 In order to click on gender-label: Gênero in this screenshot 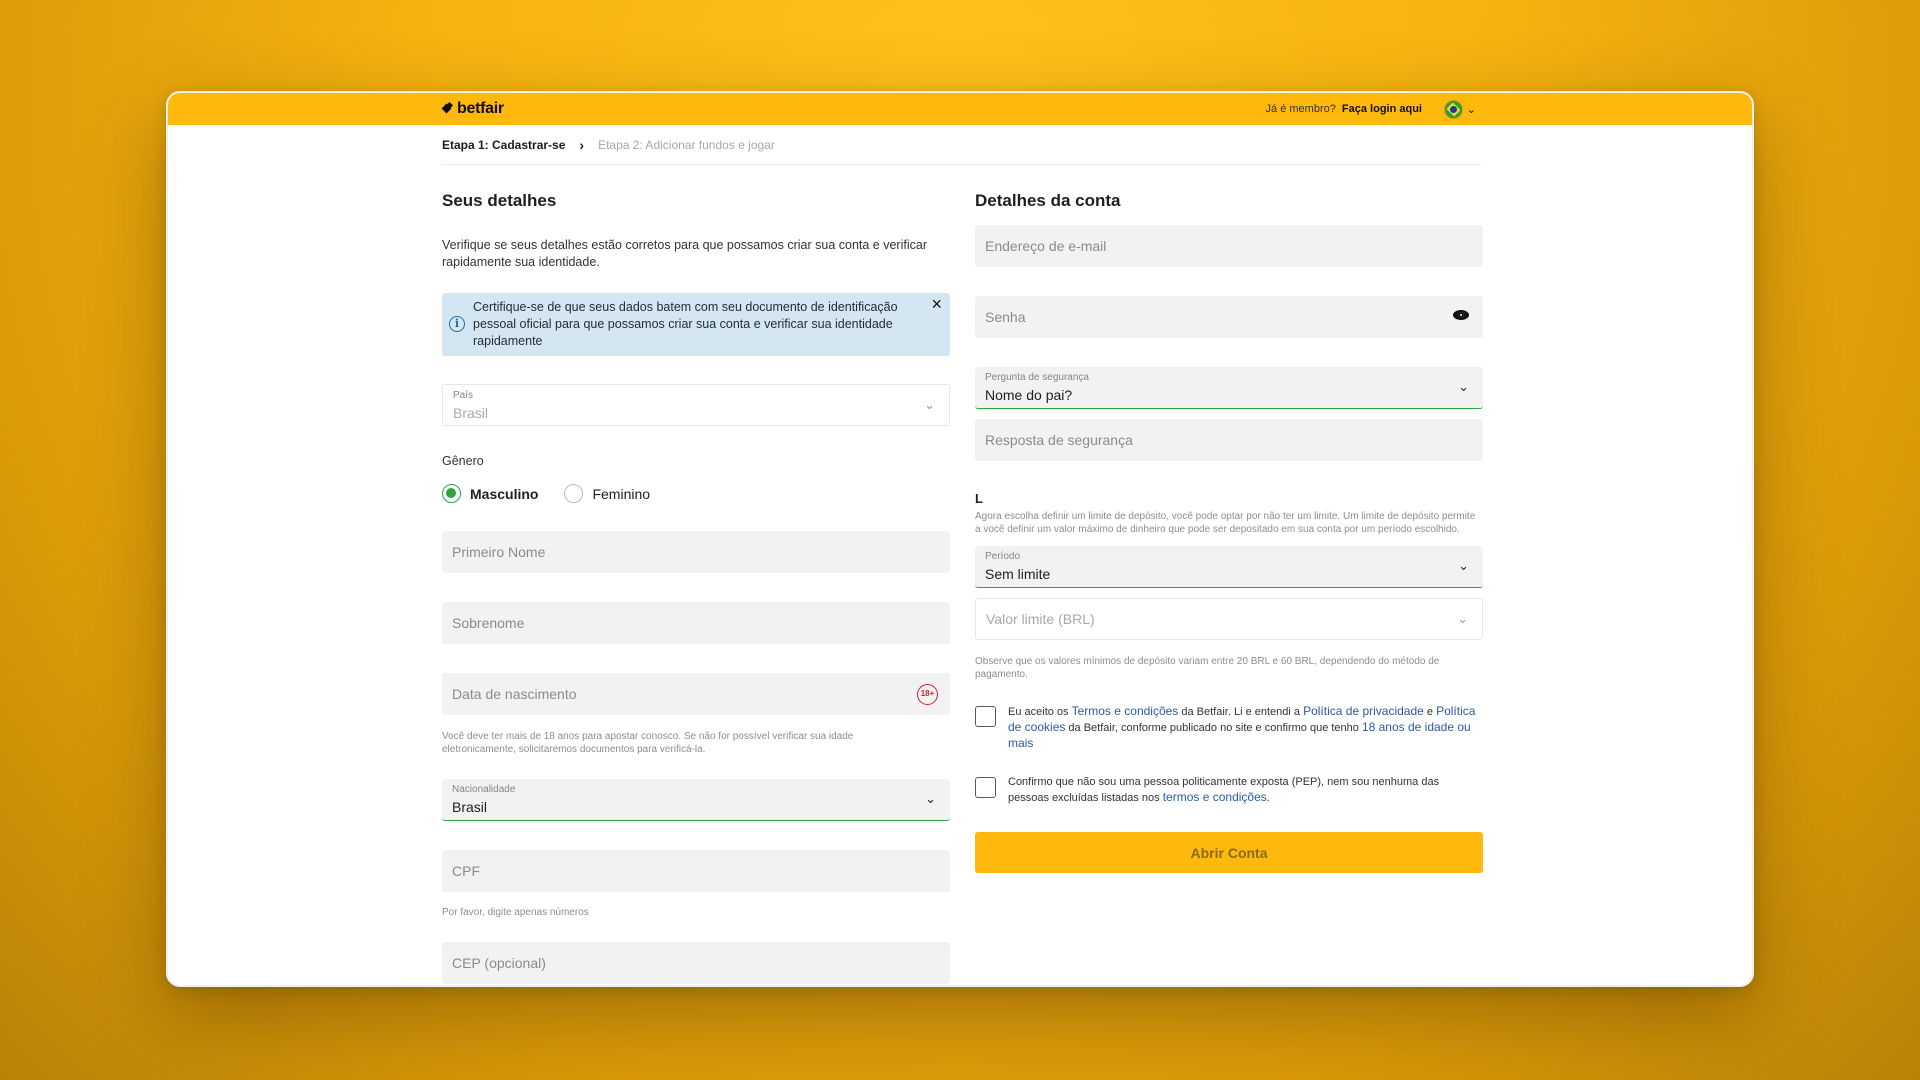, I will do `click(463, 461)`.